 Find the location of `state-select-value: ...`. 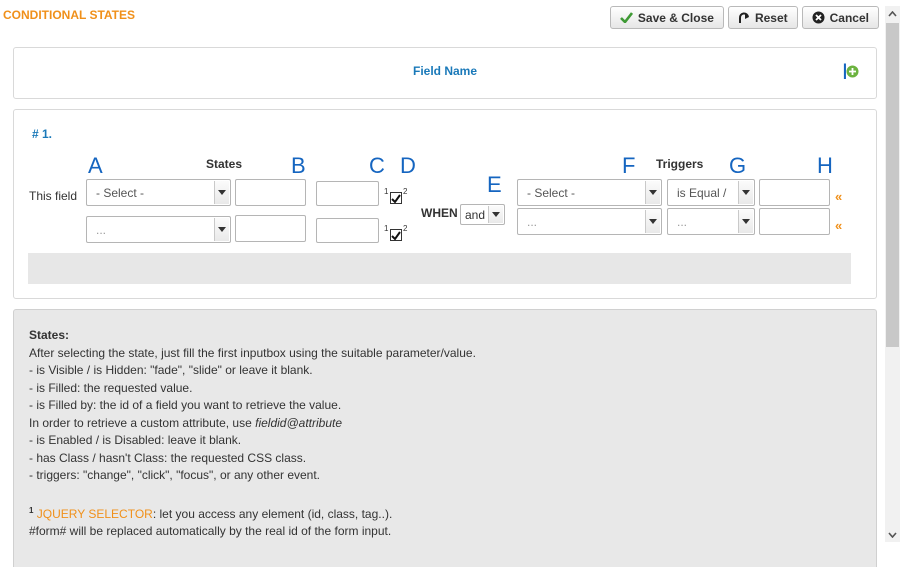

state-select-value: ... is located at coordinates (101, 229).